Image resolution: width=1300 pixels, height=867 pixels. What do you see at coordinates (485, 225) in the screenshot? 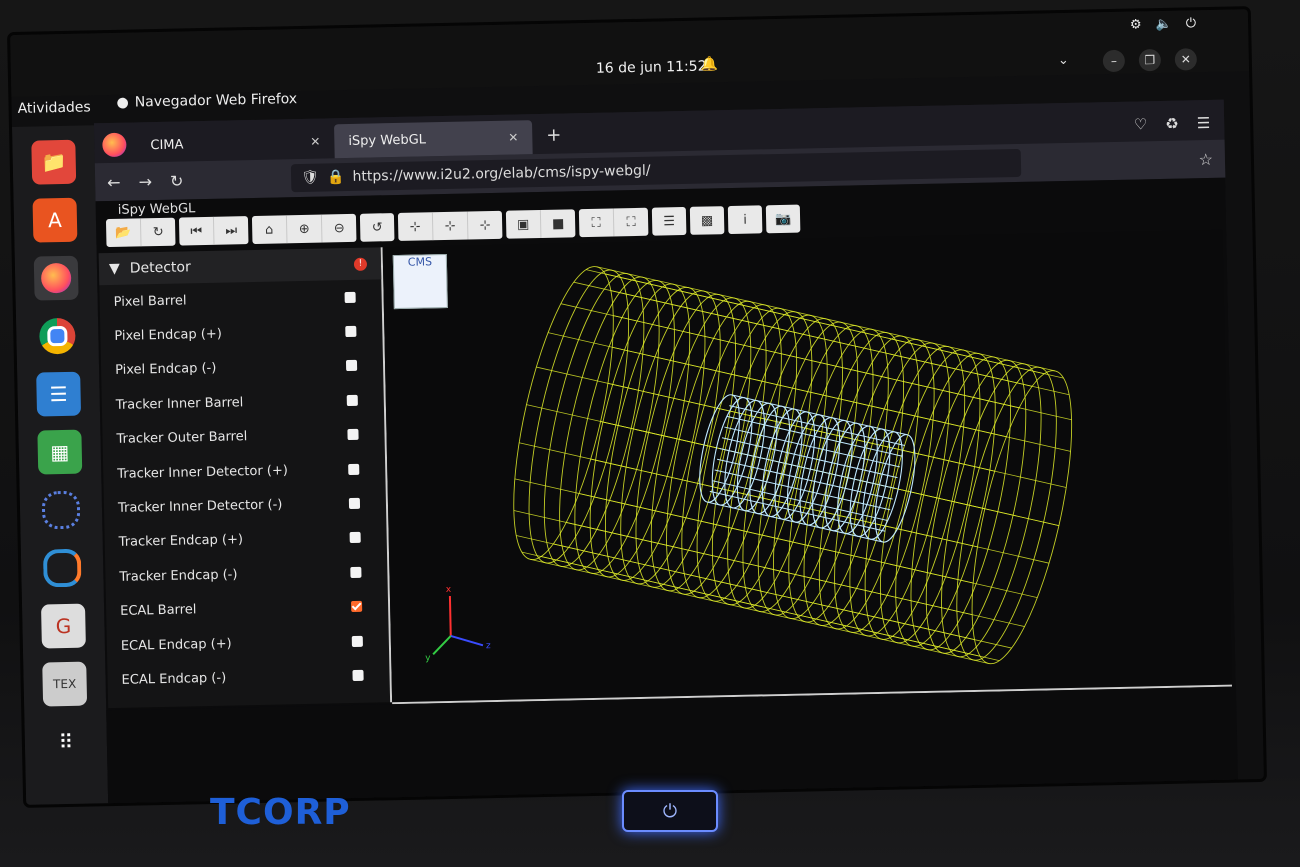
I see `view-xz-icon: ⊹` at bounding box center [485, 225].